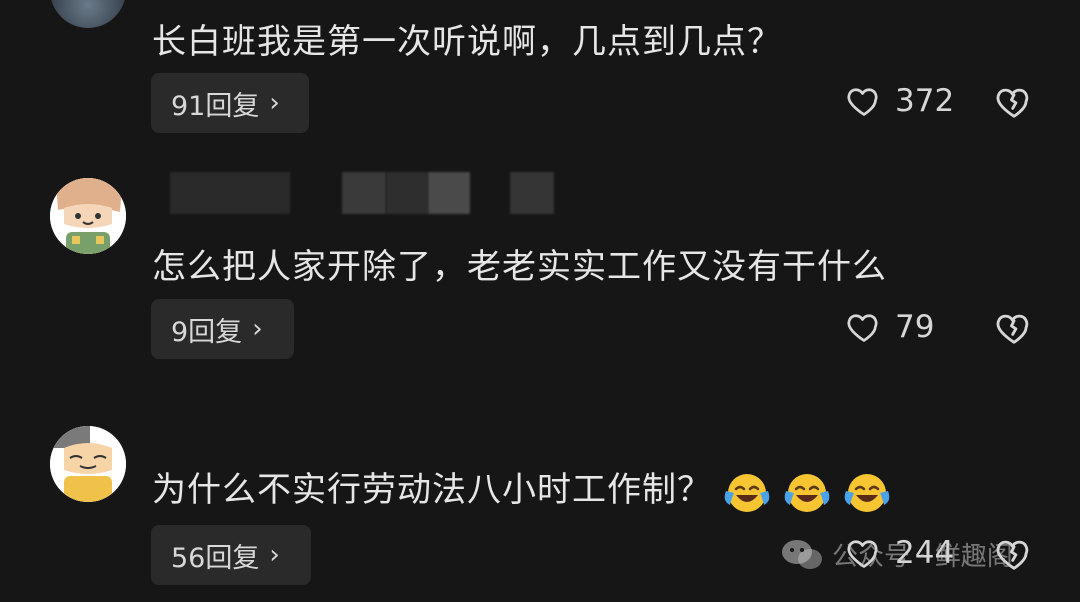 The height and width of the screenshot is (602, 1080). I want to click on replies-button: 9回复 ›, so click(222, 329).